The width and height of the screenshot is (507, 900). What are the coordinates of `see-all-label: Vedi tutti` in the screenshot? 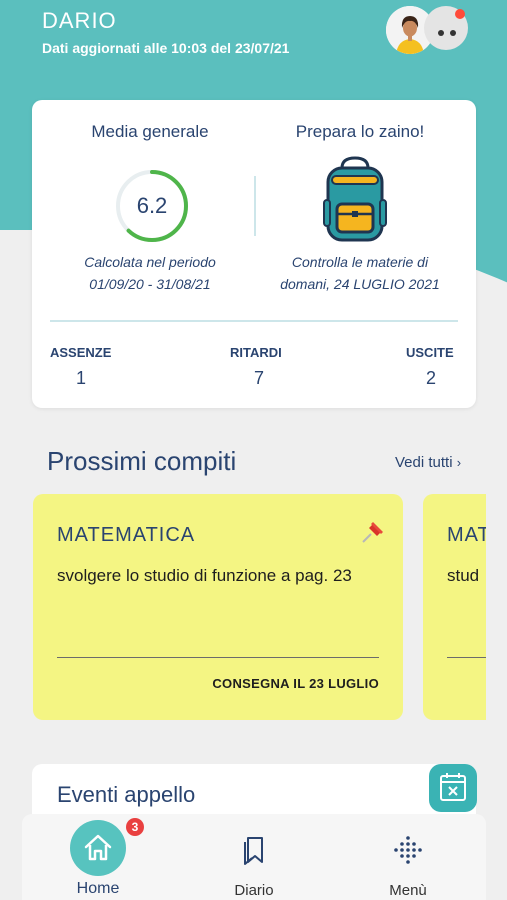 It's located at (424, 462).